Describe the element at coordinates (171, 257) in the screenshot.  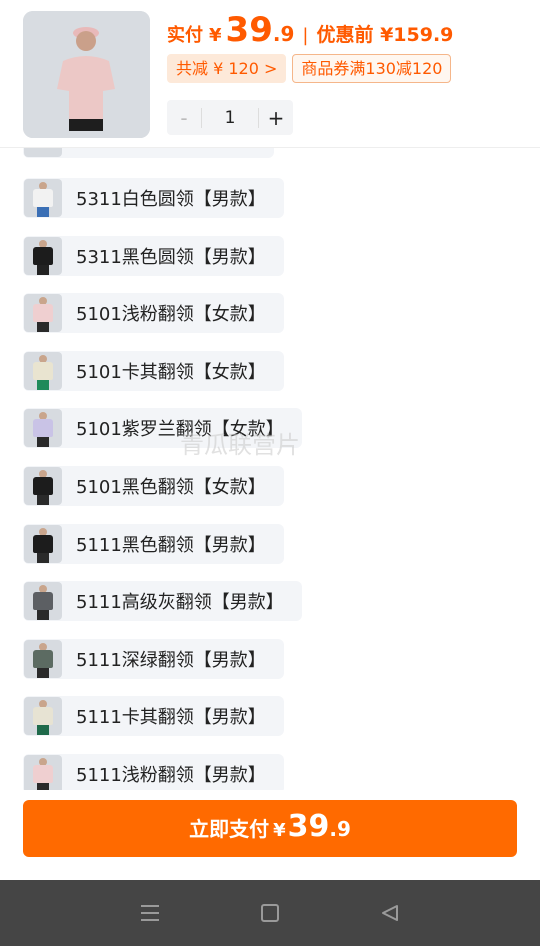
I see `option-label: 5311黑色圆领【男款】` at that location.